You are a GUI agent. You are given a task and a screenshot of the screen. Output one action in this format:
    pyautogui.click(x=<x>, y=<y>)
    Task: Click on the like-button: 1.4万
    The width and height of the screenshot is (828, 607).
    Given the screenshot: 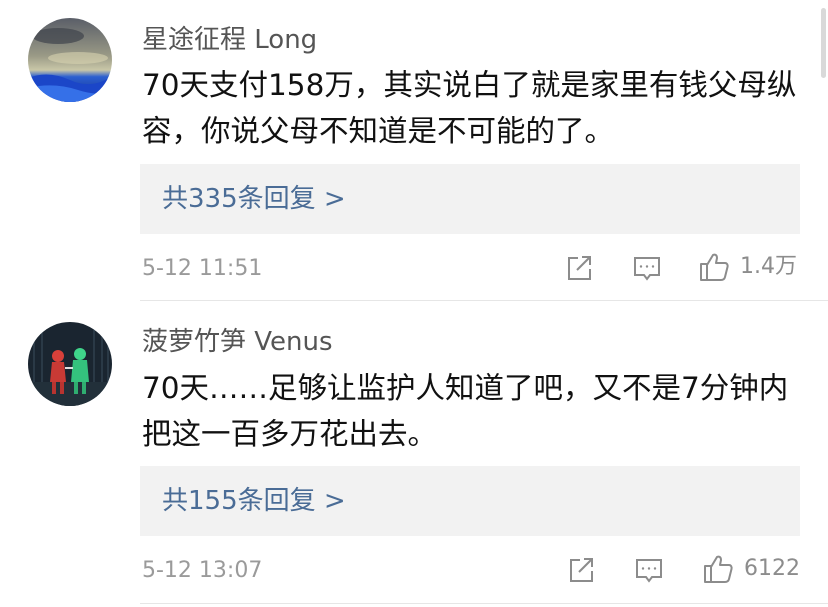 What is the action you would take?
    pyautogui.click(x=747, y=267)
    